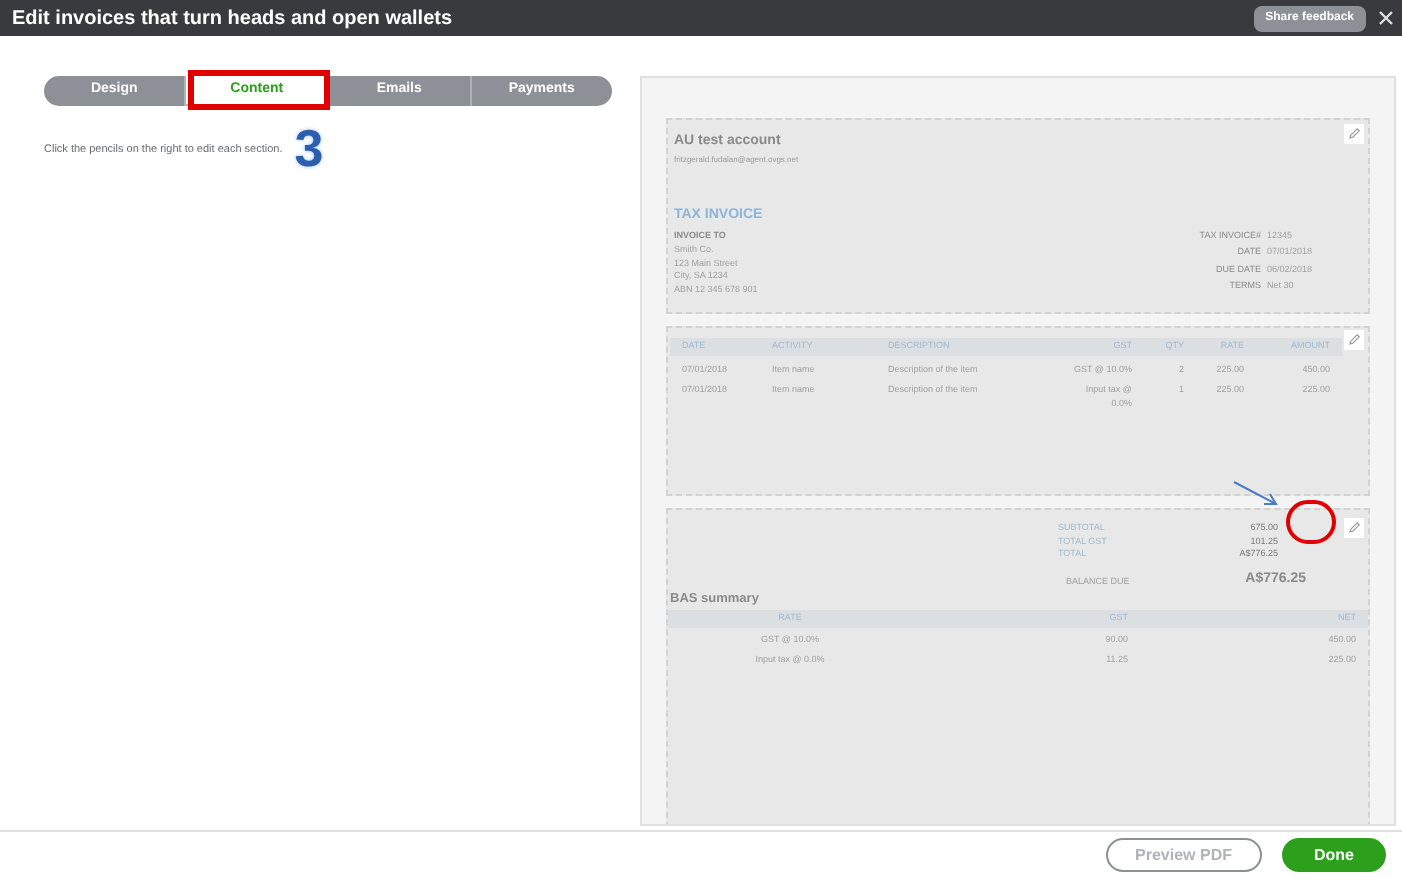 This screenshot has height=878, width=1402. Describe the element at coordinates (259, 90) in the screenshot. I see `highlight-box` at that location.